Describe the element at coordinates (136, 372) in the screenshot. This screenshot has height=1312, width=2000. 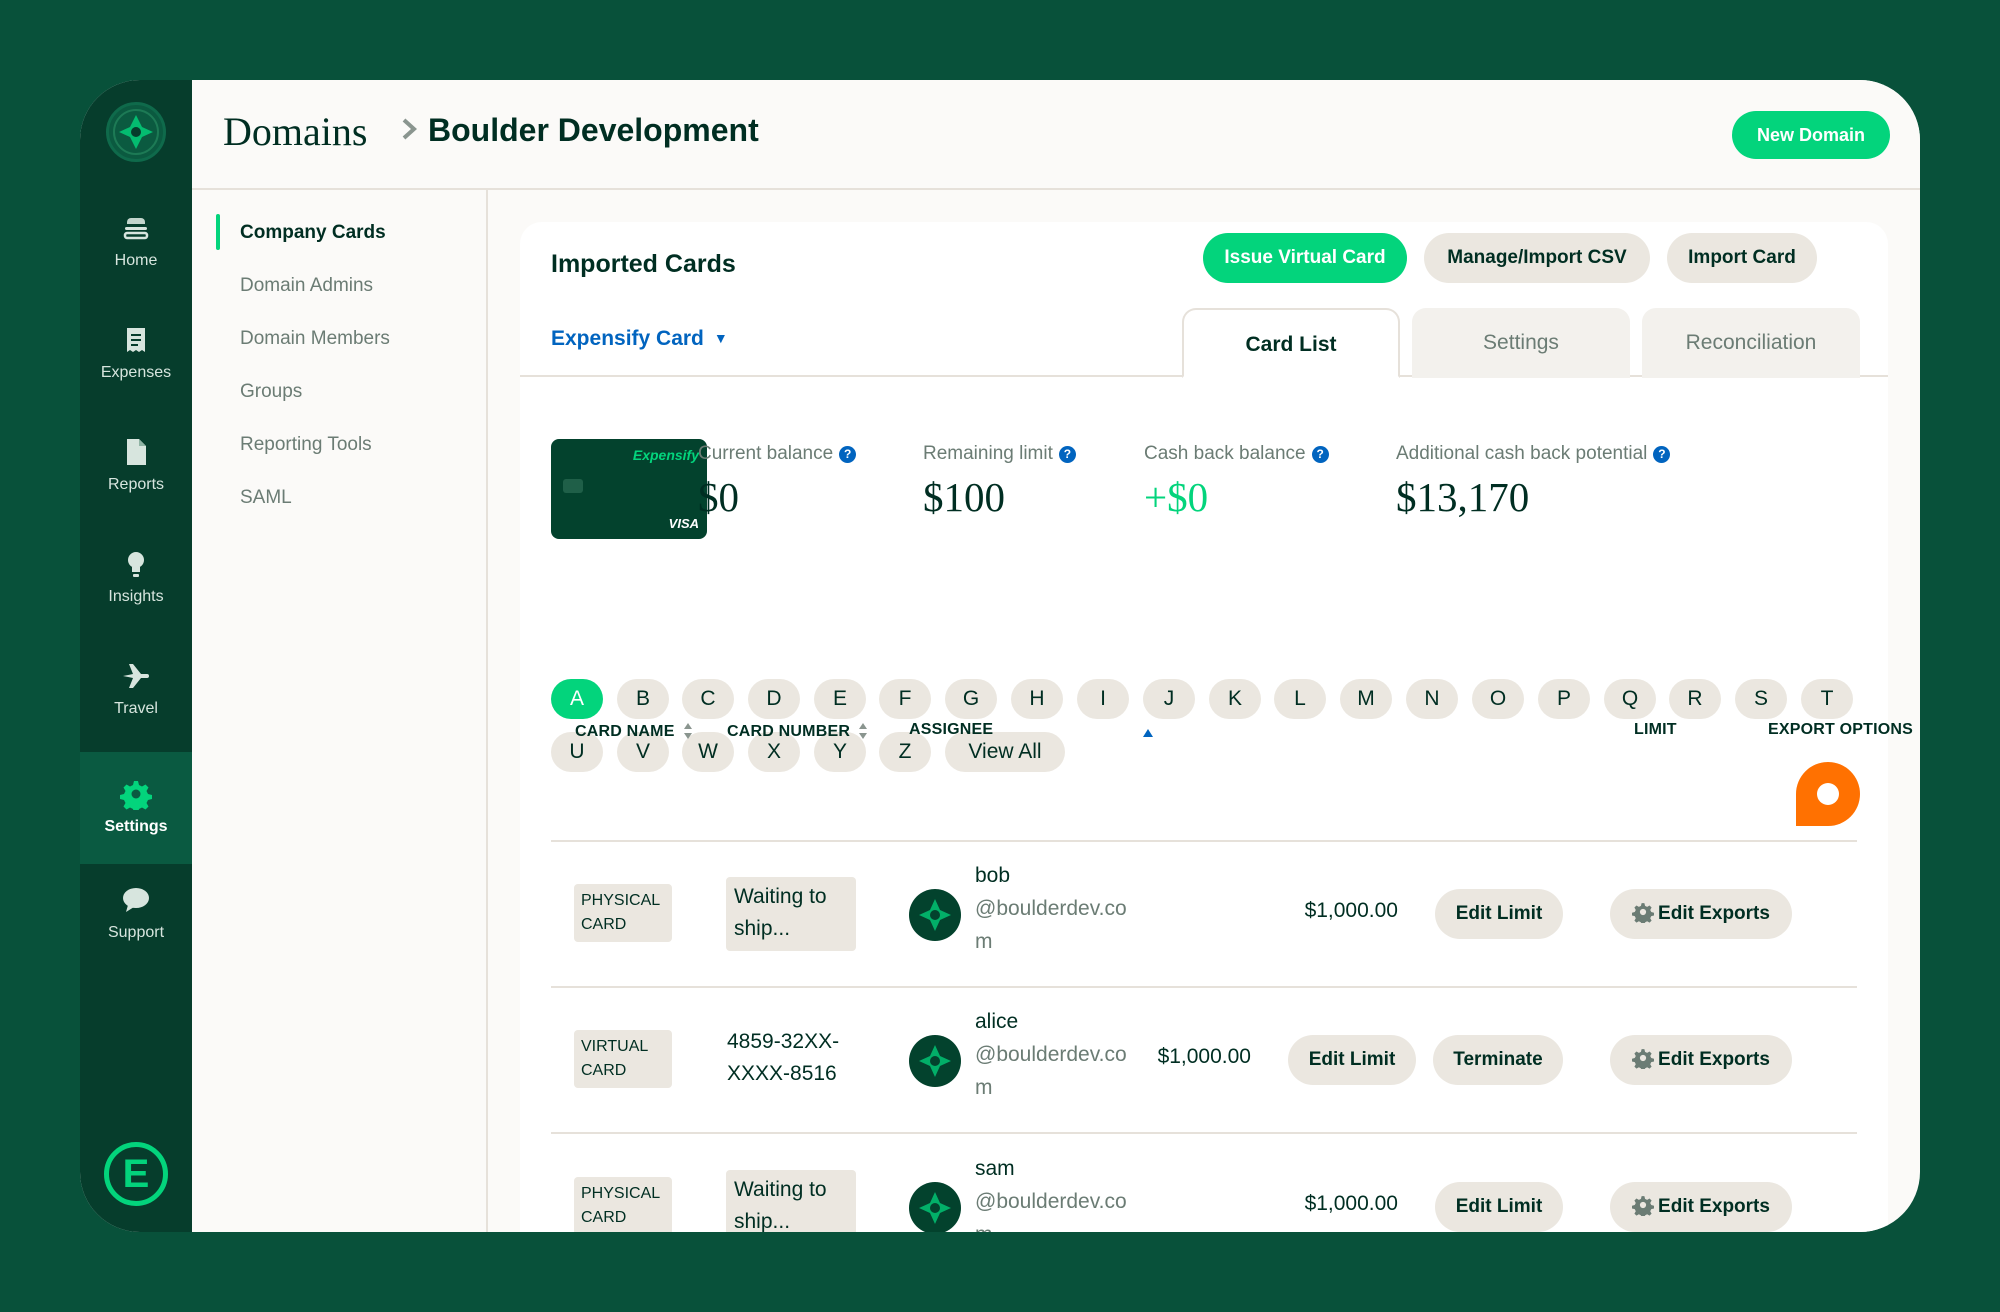
I see `nav-label: Expenses` at that location.